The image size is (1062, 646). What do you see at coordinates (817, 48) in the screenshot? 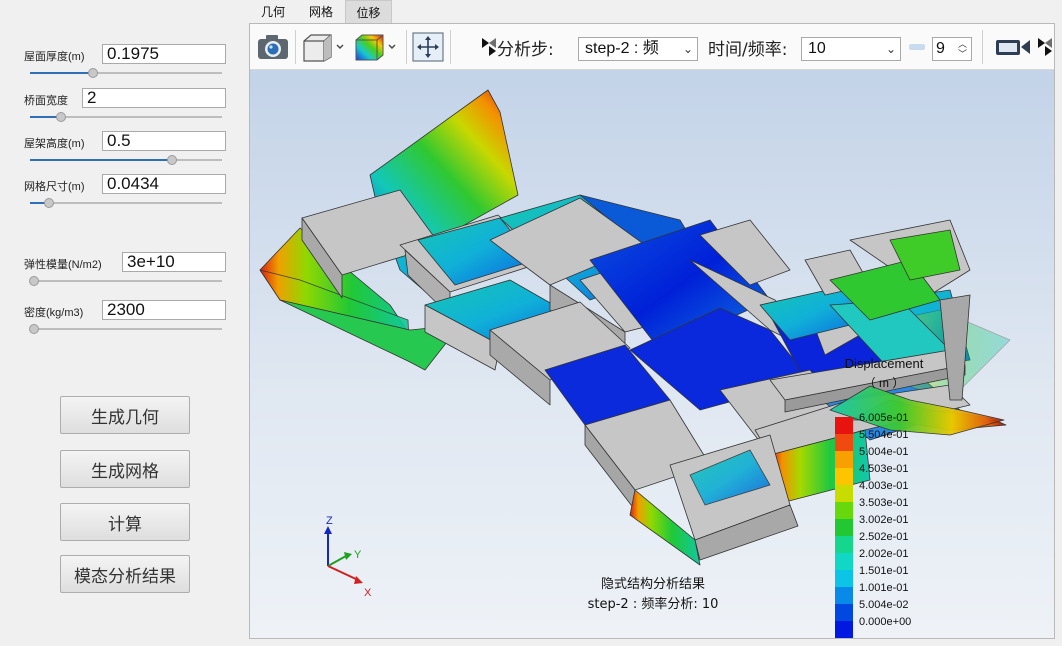
I see `time-frequency-value: 10` at bounding box center [817, 48].